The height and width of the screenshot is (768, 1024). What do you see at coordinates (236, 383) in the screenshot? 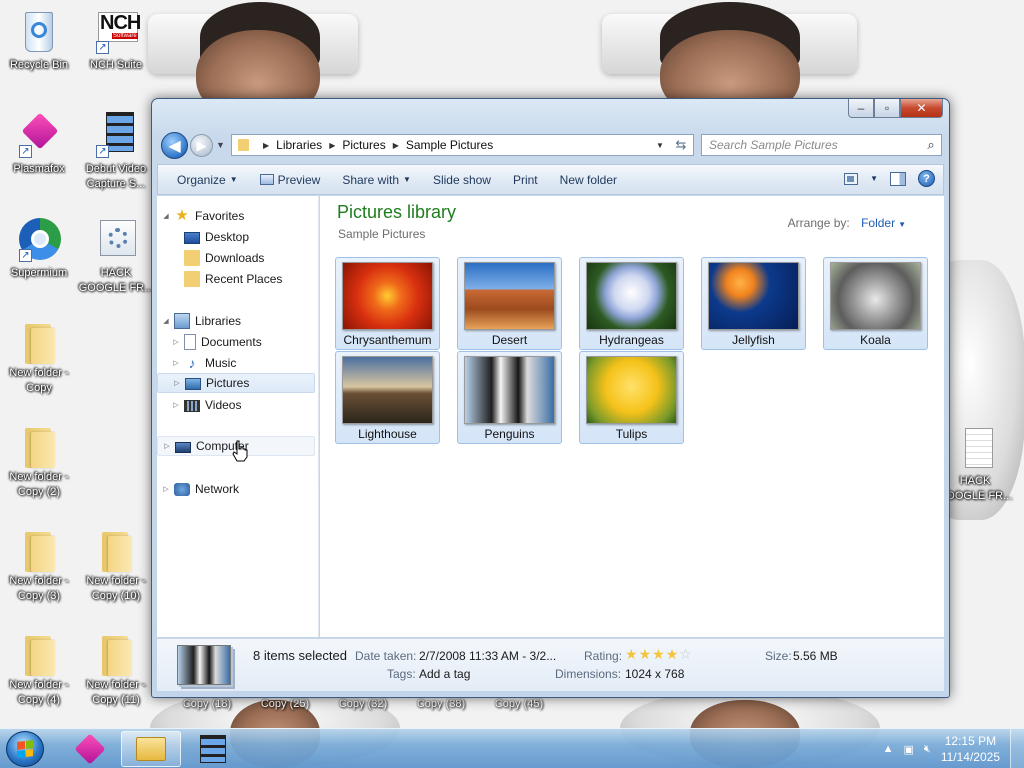
I see `nav-pictures: ▷ Pictures` at bounding box center [236, 383].